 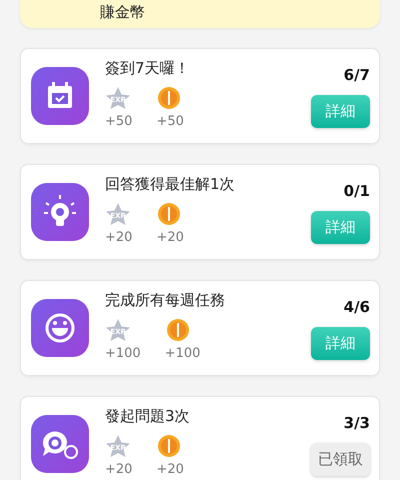 I want to click on task-title: 回答獲得最佳解1次, so click(x=170, y=184).